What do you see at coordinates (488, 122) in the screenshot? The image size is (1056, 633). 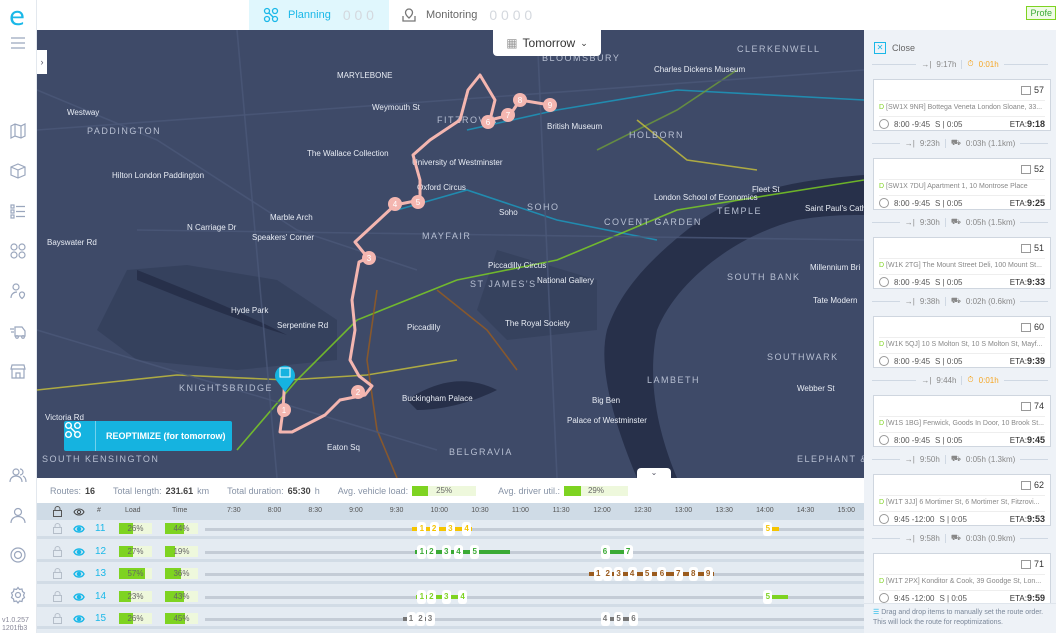 I see `route-stop-marker: 6` at bounding box center [488, 122].